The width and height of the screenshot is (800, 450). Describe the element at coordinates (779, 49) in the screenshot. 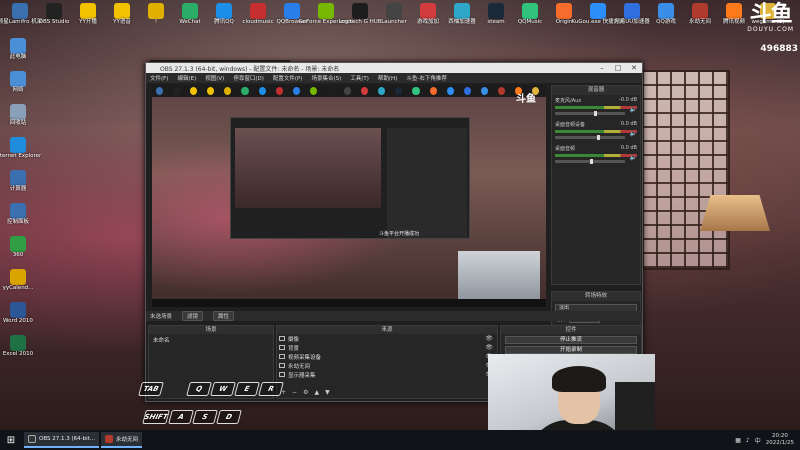

I see `room-number: 496883` at that location.